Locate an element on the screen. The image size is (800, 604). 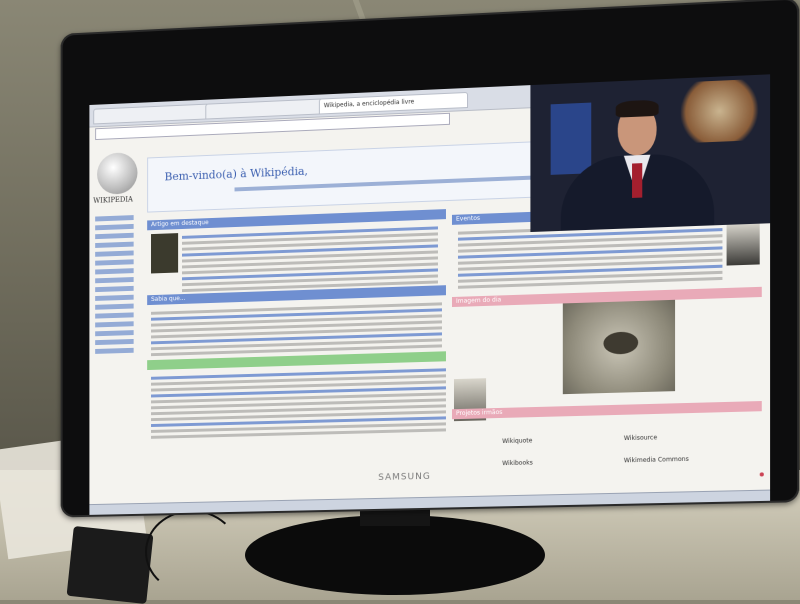
sister-link: Wikimedia Commons is located at coordinates (656, 460).